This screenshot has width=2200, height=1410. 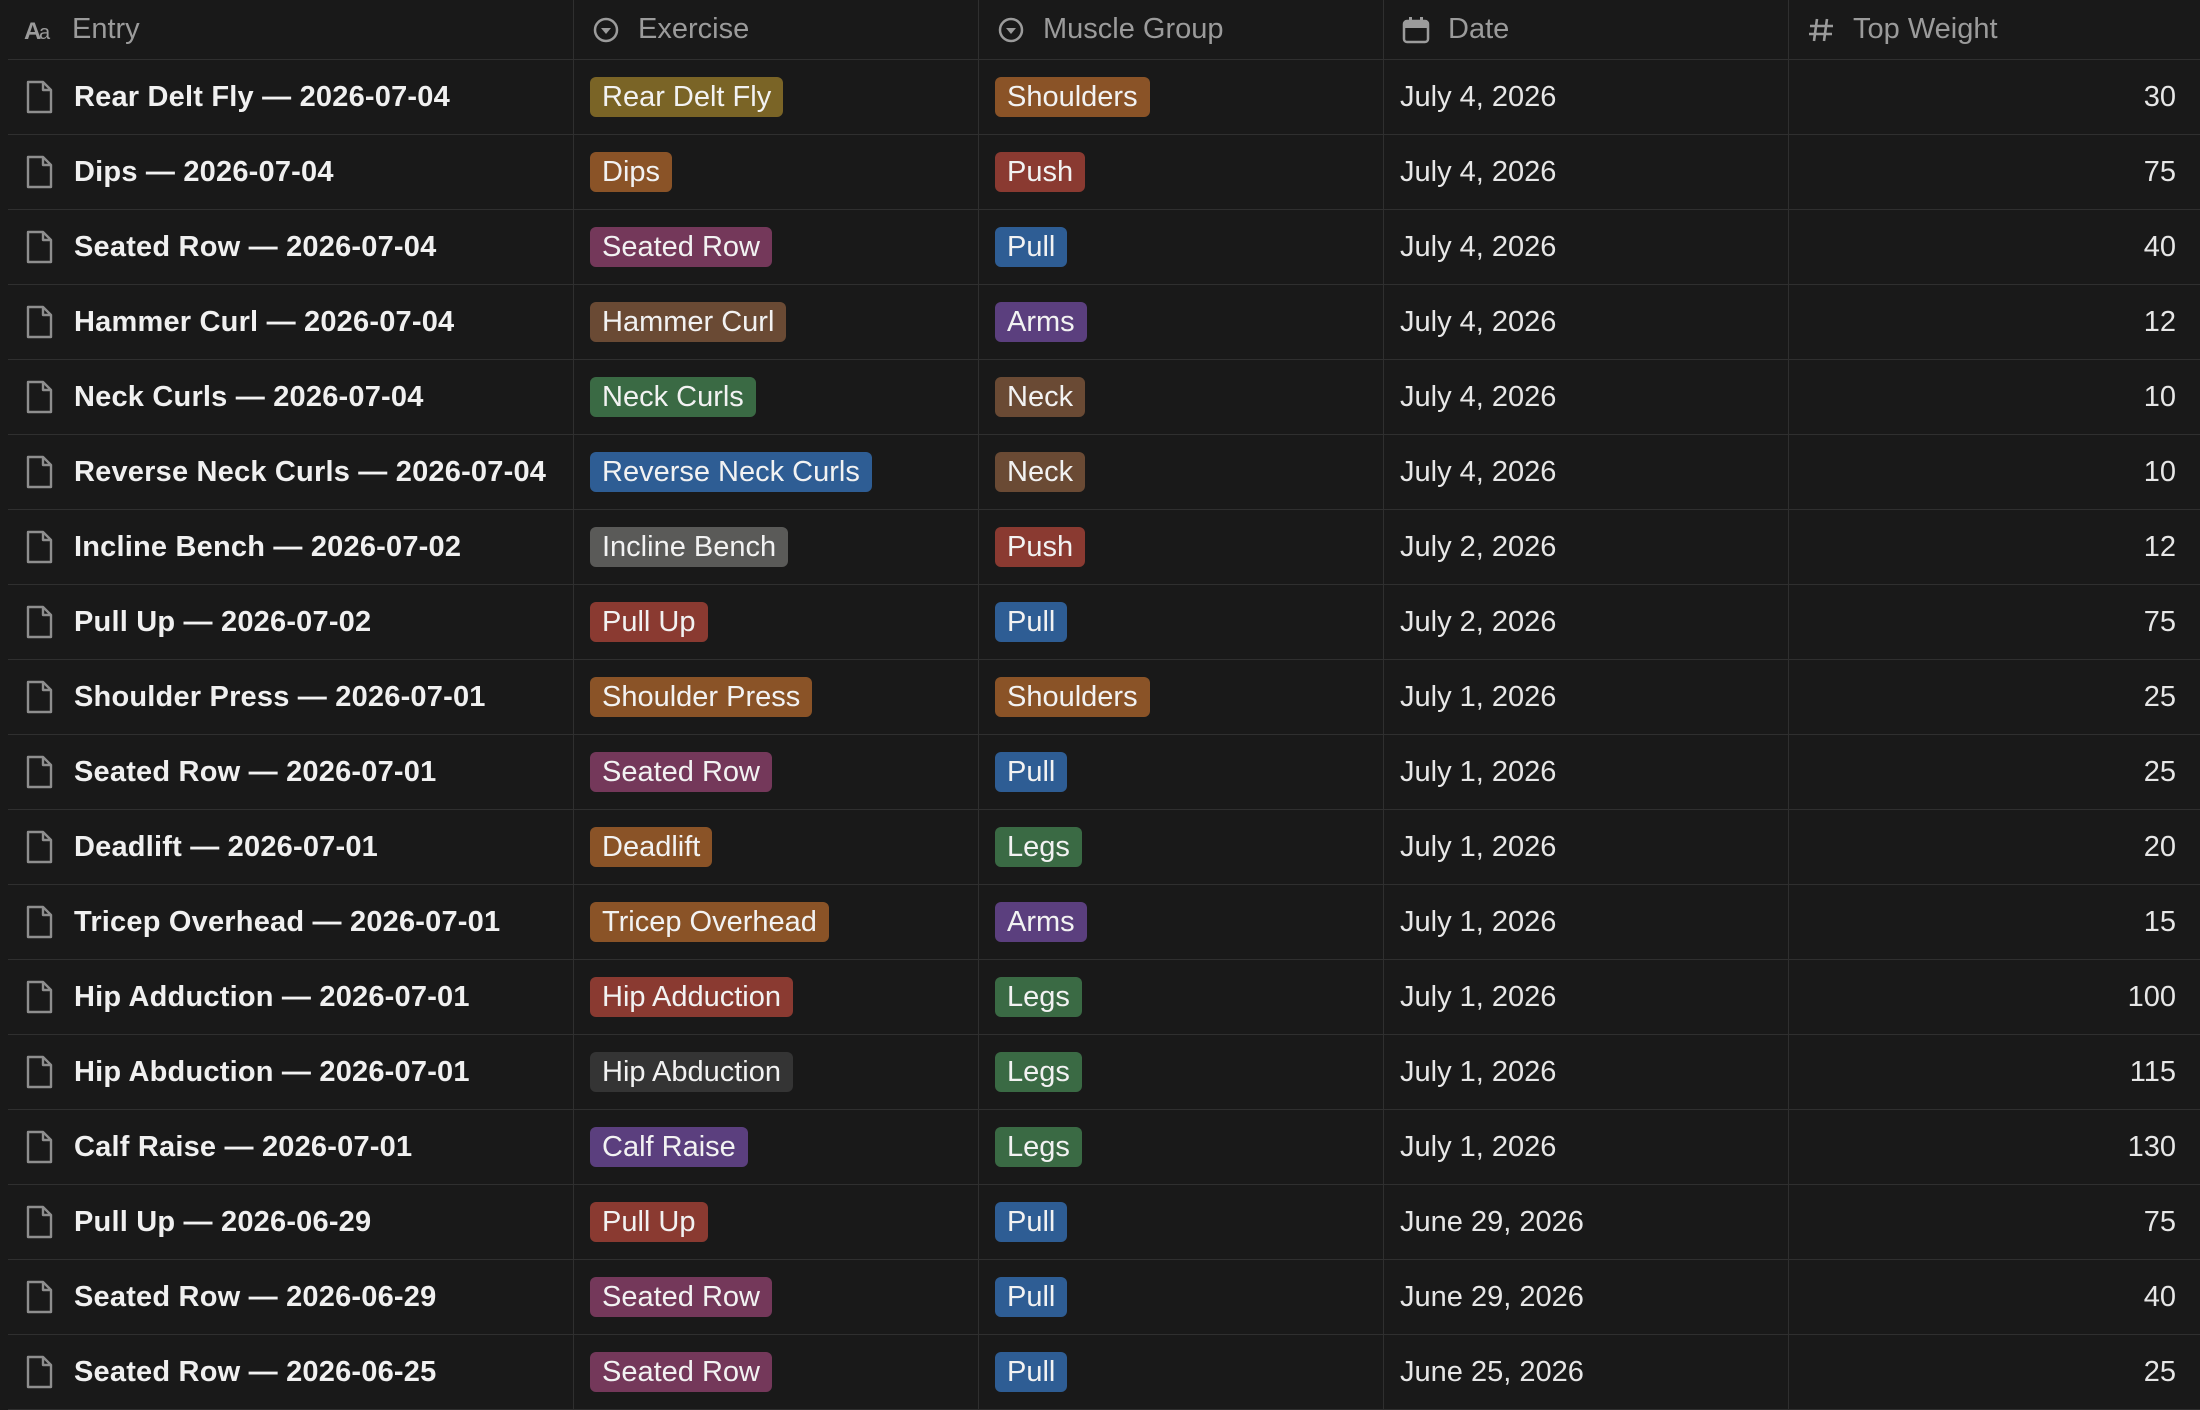 What do you see at coordinates (291, 772) in the screenshot?
I see `entry-cell: Seated Row — 2026-07-01` at bounding box center [291, 772].